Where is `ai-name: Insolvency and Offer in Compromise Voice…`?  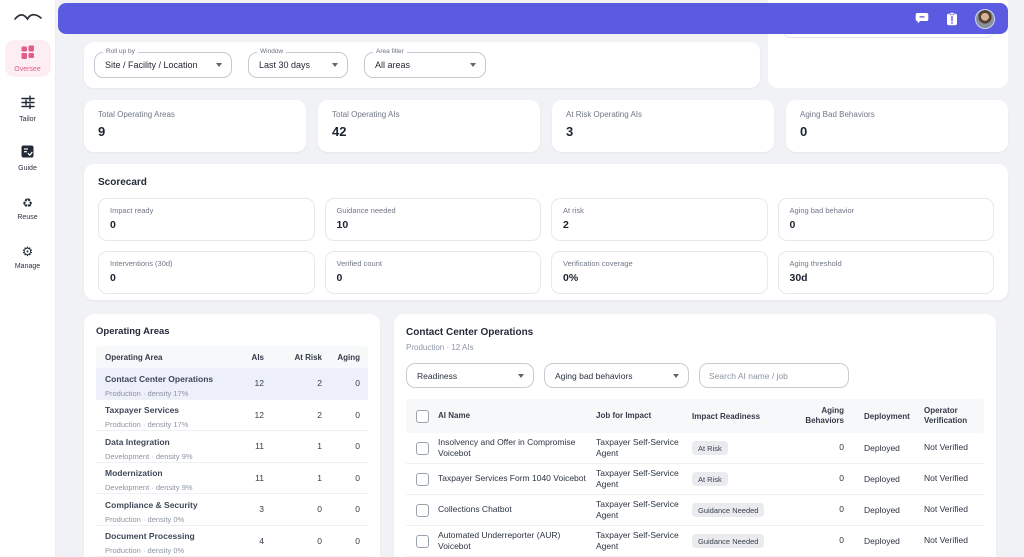
ai-name: Insolvency and Offer in Compromise Voice… is located at coordinates (507, 447).